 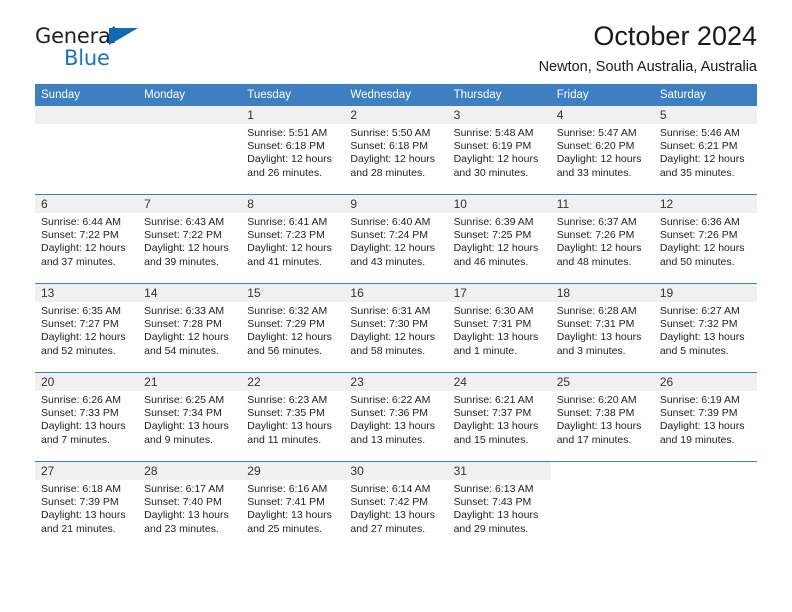 I want to click on day-number: 19, so click(x=705, y=293).